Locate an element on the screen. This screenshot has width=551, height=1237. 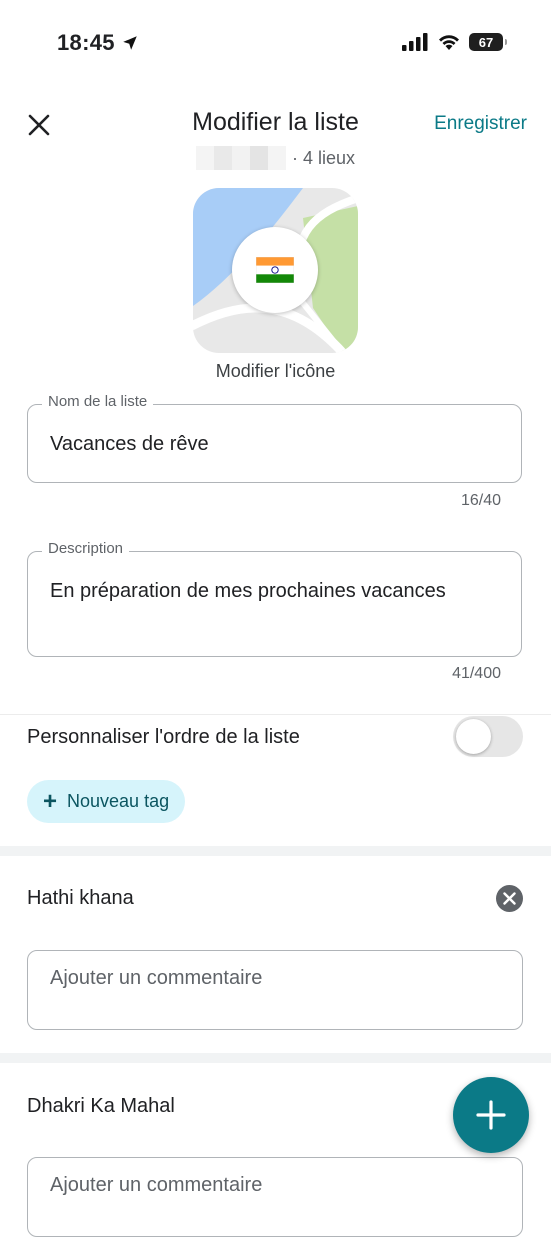
battery-icon: 67 is located at coordinates (488, 42).